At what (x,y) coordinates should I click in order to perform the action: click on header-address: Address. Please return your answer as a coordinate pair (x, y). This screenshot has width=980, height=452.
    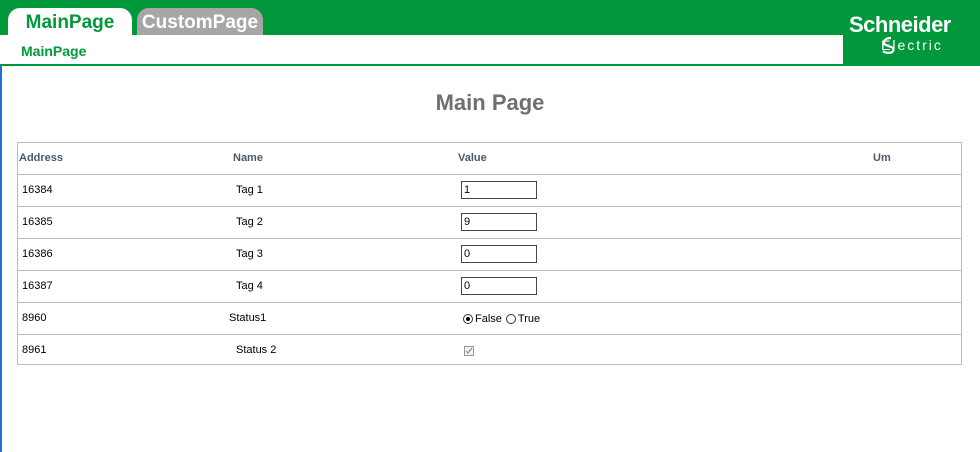
    Looking at the image, I should click on (41, 158).